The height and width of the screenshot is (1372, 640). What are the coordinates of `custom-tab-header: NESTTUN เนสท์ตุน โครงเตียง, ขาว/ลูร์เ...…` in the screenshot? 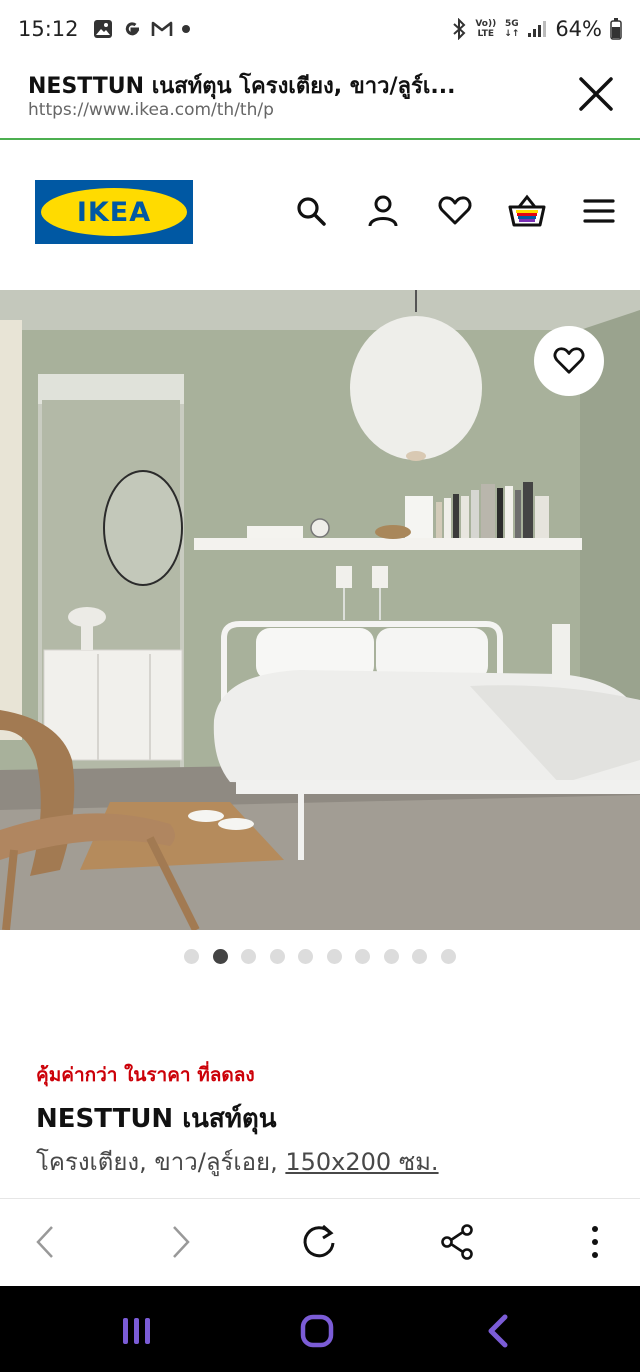 It's located at (320, 99).